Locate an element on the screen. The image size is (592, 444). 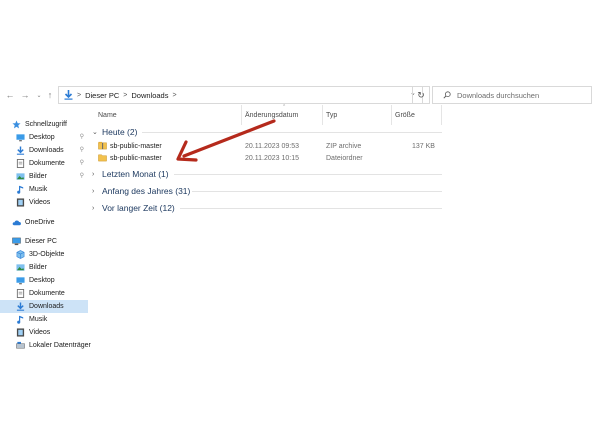
sidebar-item-desktop: Desktop is located at coordinates (52, 280).